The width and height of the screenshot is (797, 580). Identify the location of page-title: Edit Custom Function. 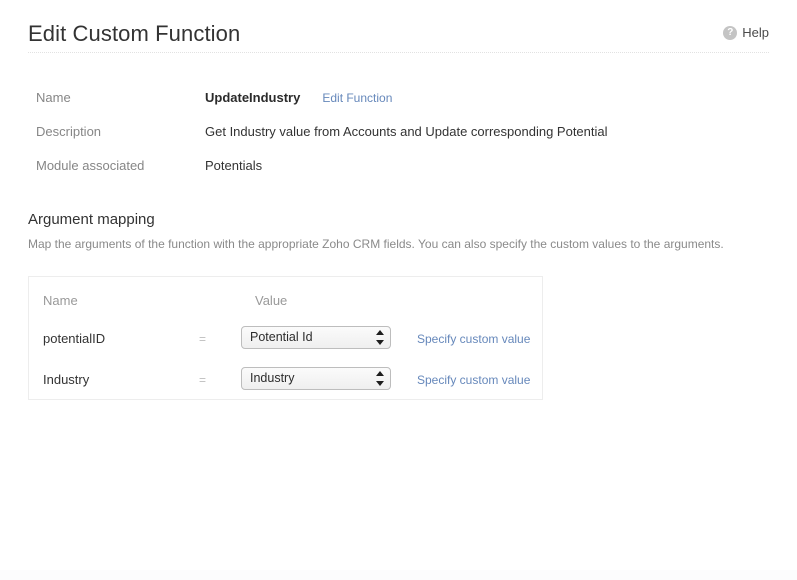
(134, 33).